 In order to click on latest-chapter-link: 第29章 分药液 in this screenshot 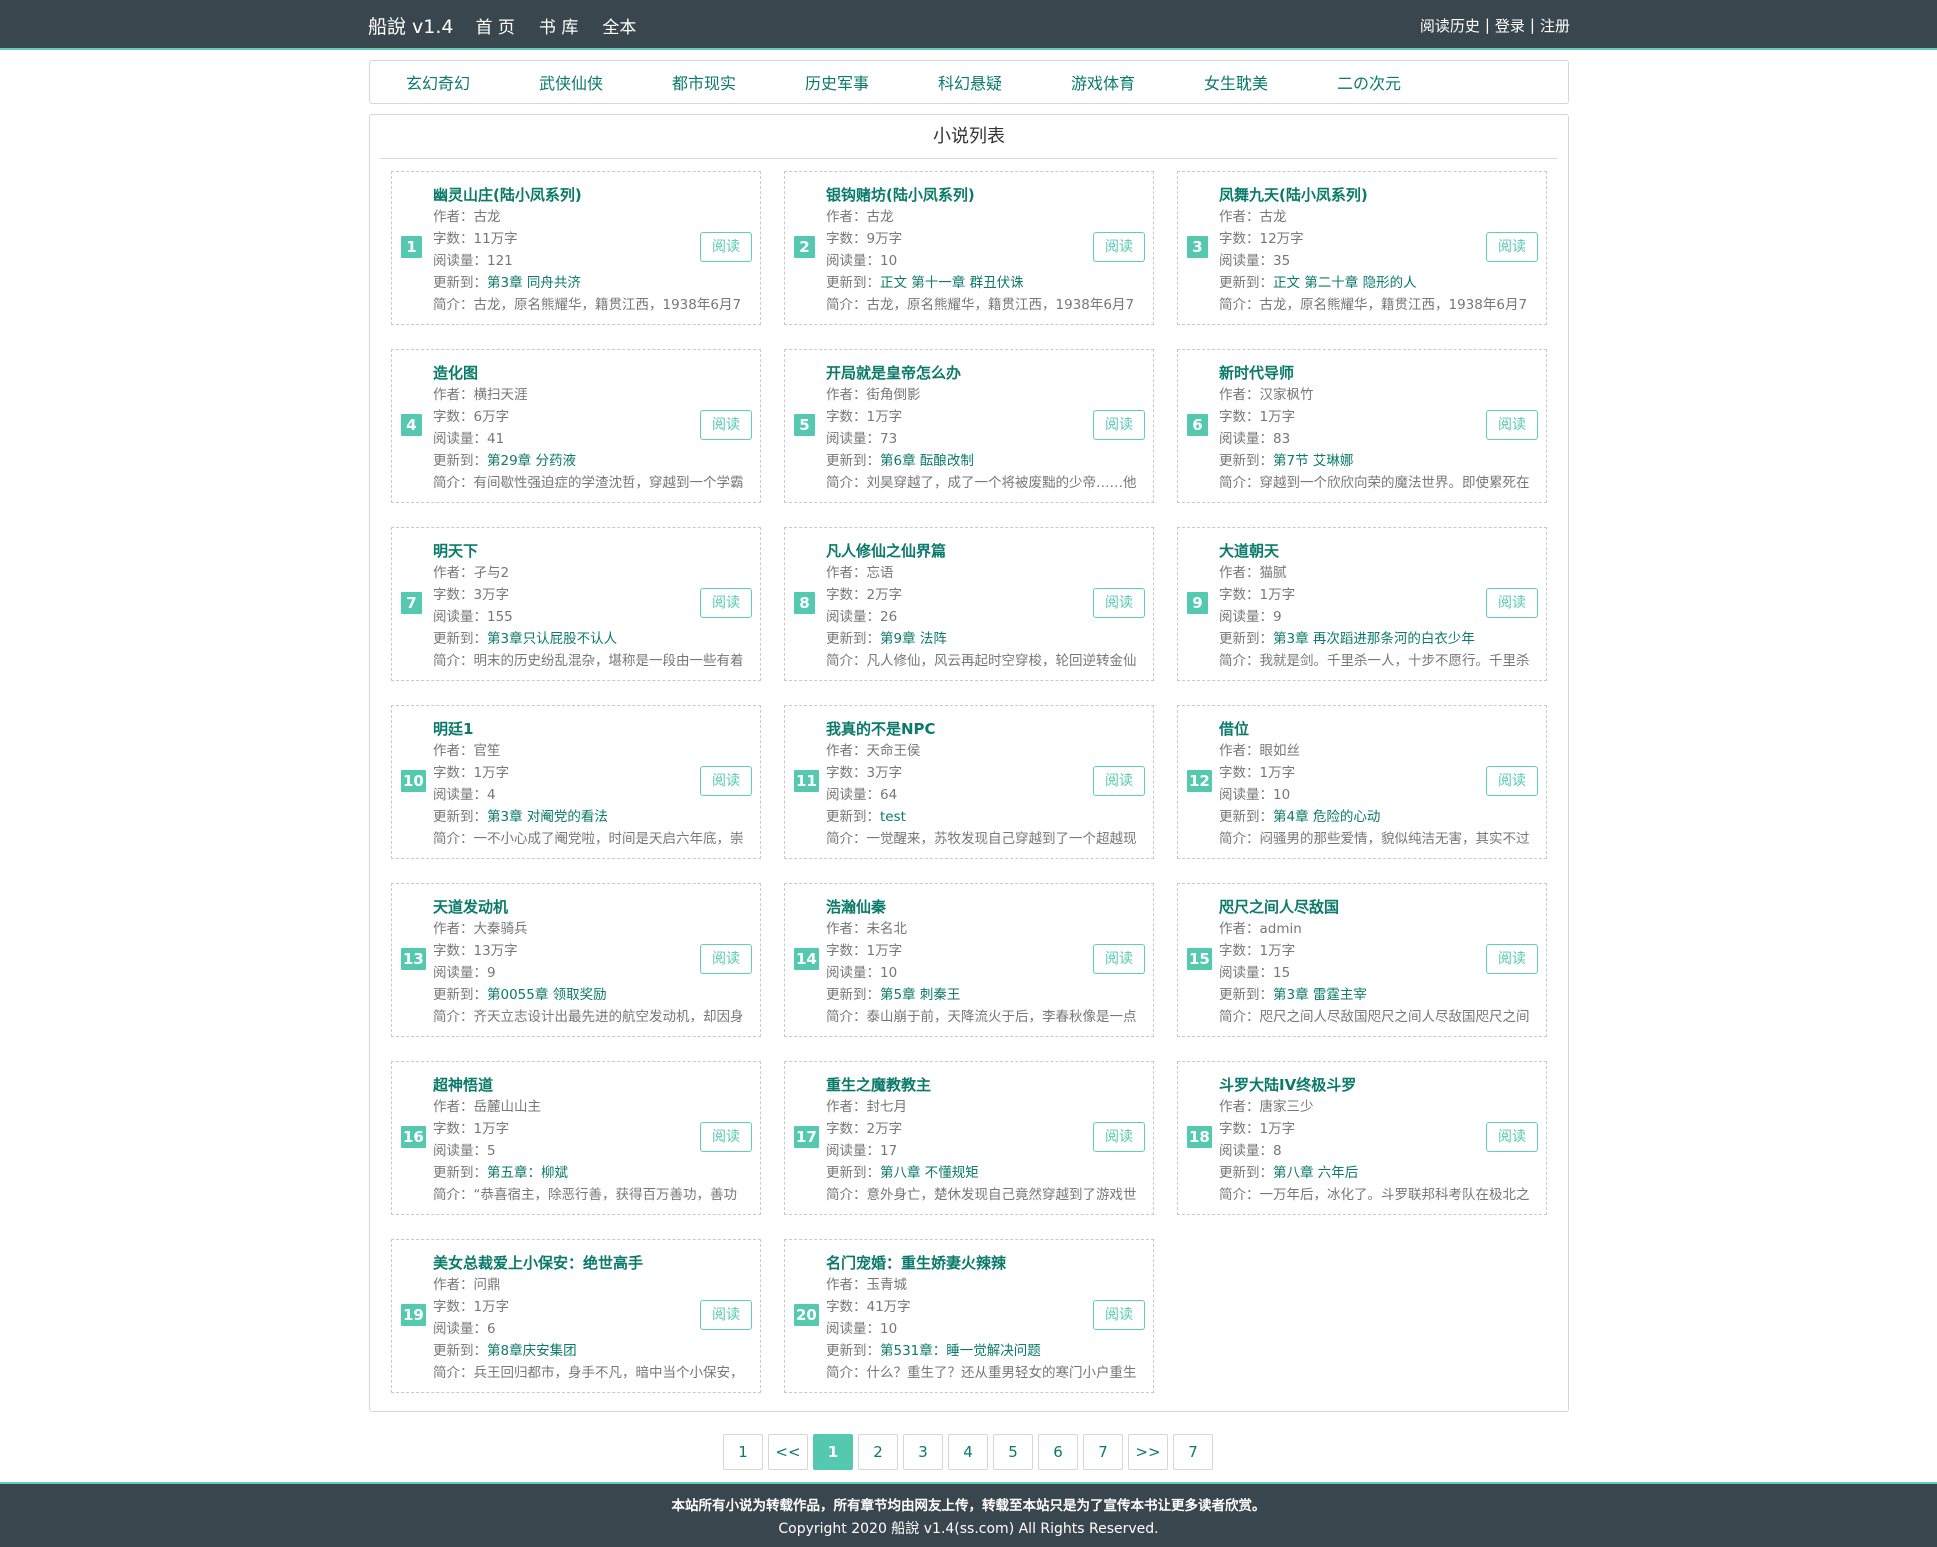, I will do `click(531, 461)`.